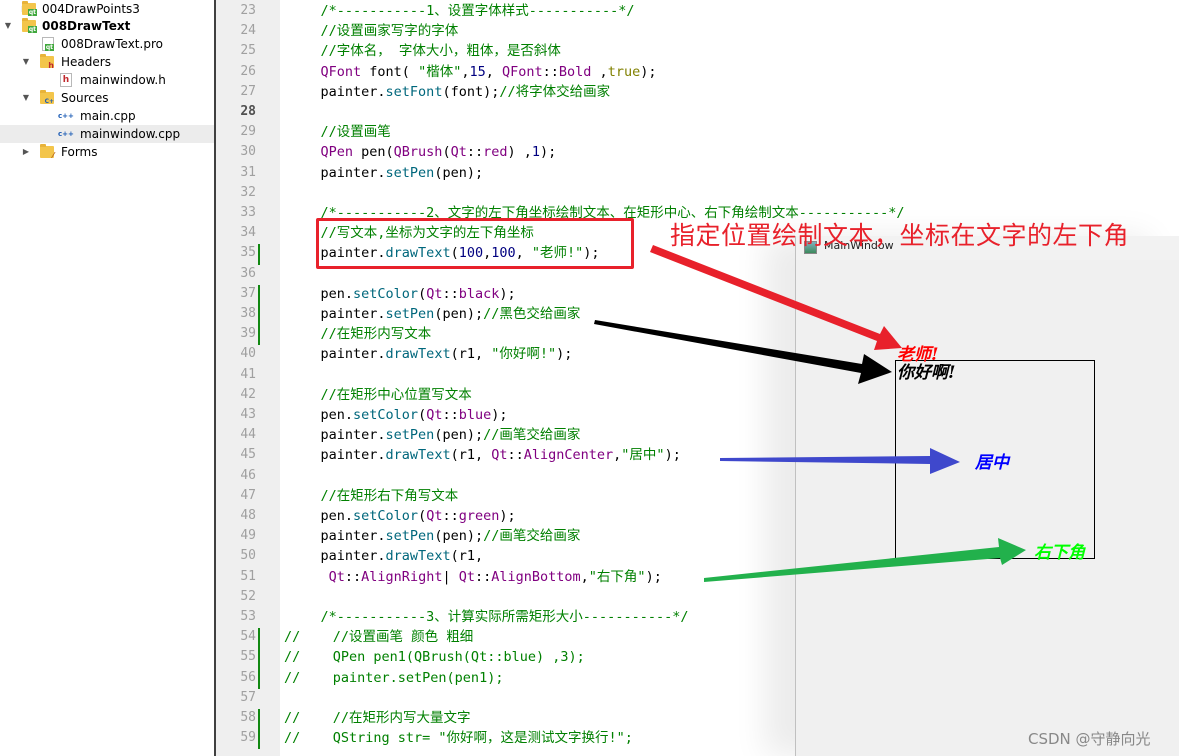  I want to click on code-line: //在矩形右下角写文本, so click(373, 496).